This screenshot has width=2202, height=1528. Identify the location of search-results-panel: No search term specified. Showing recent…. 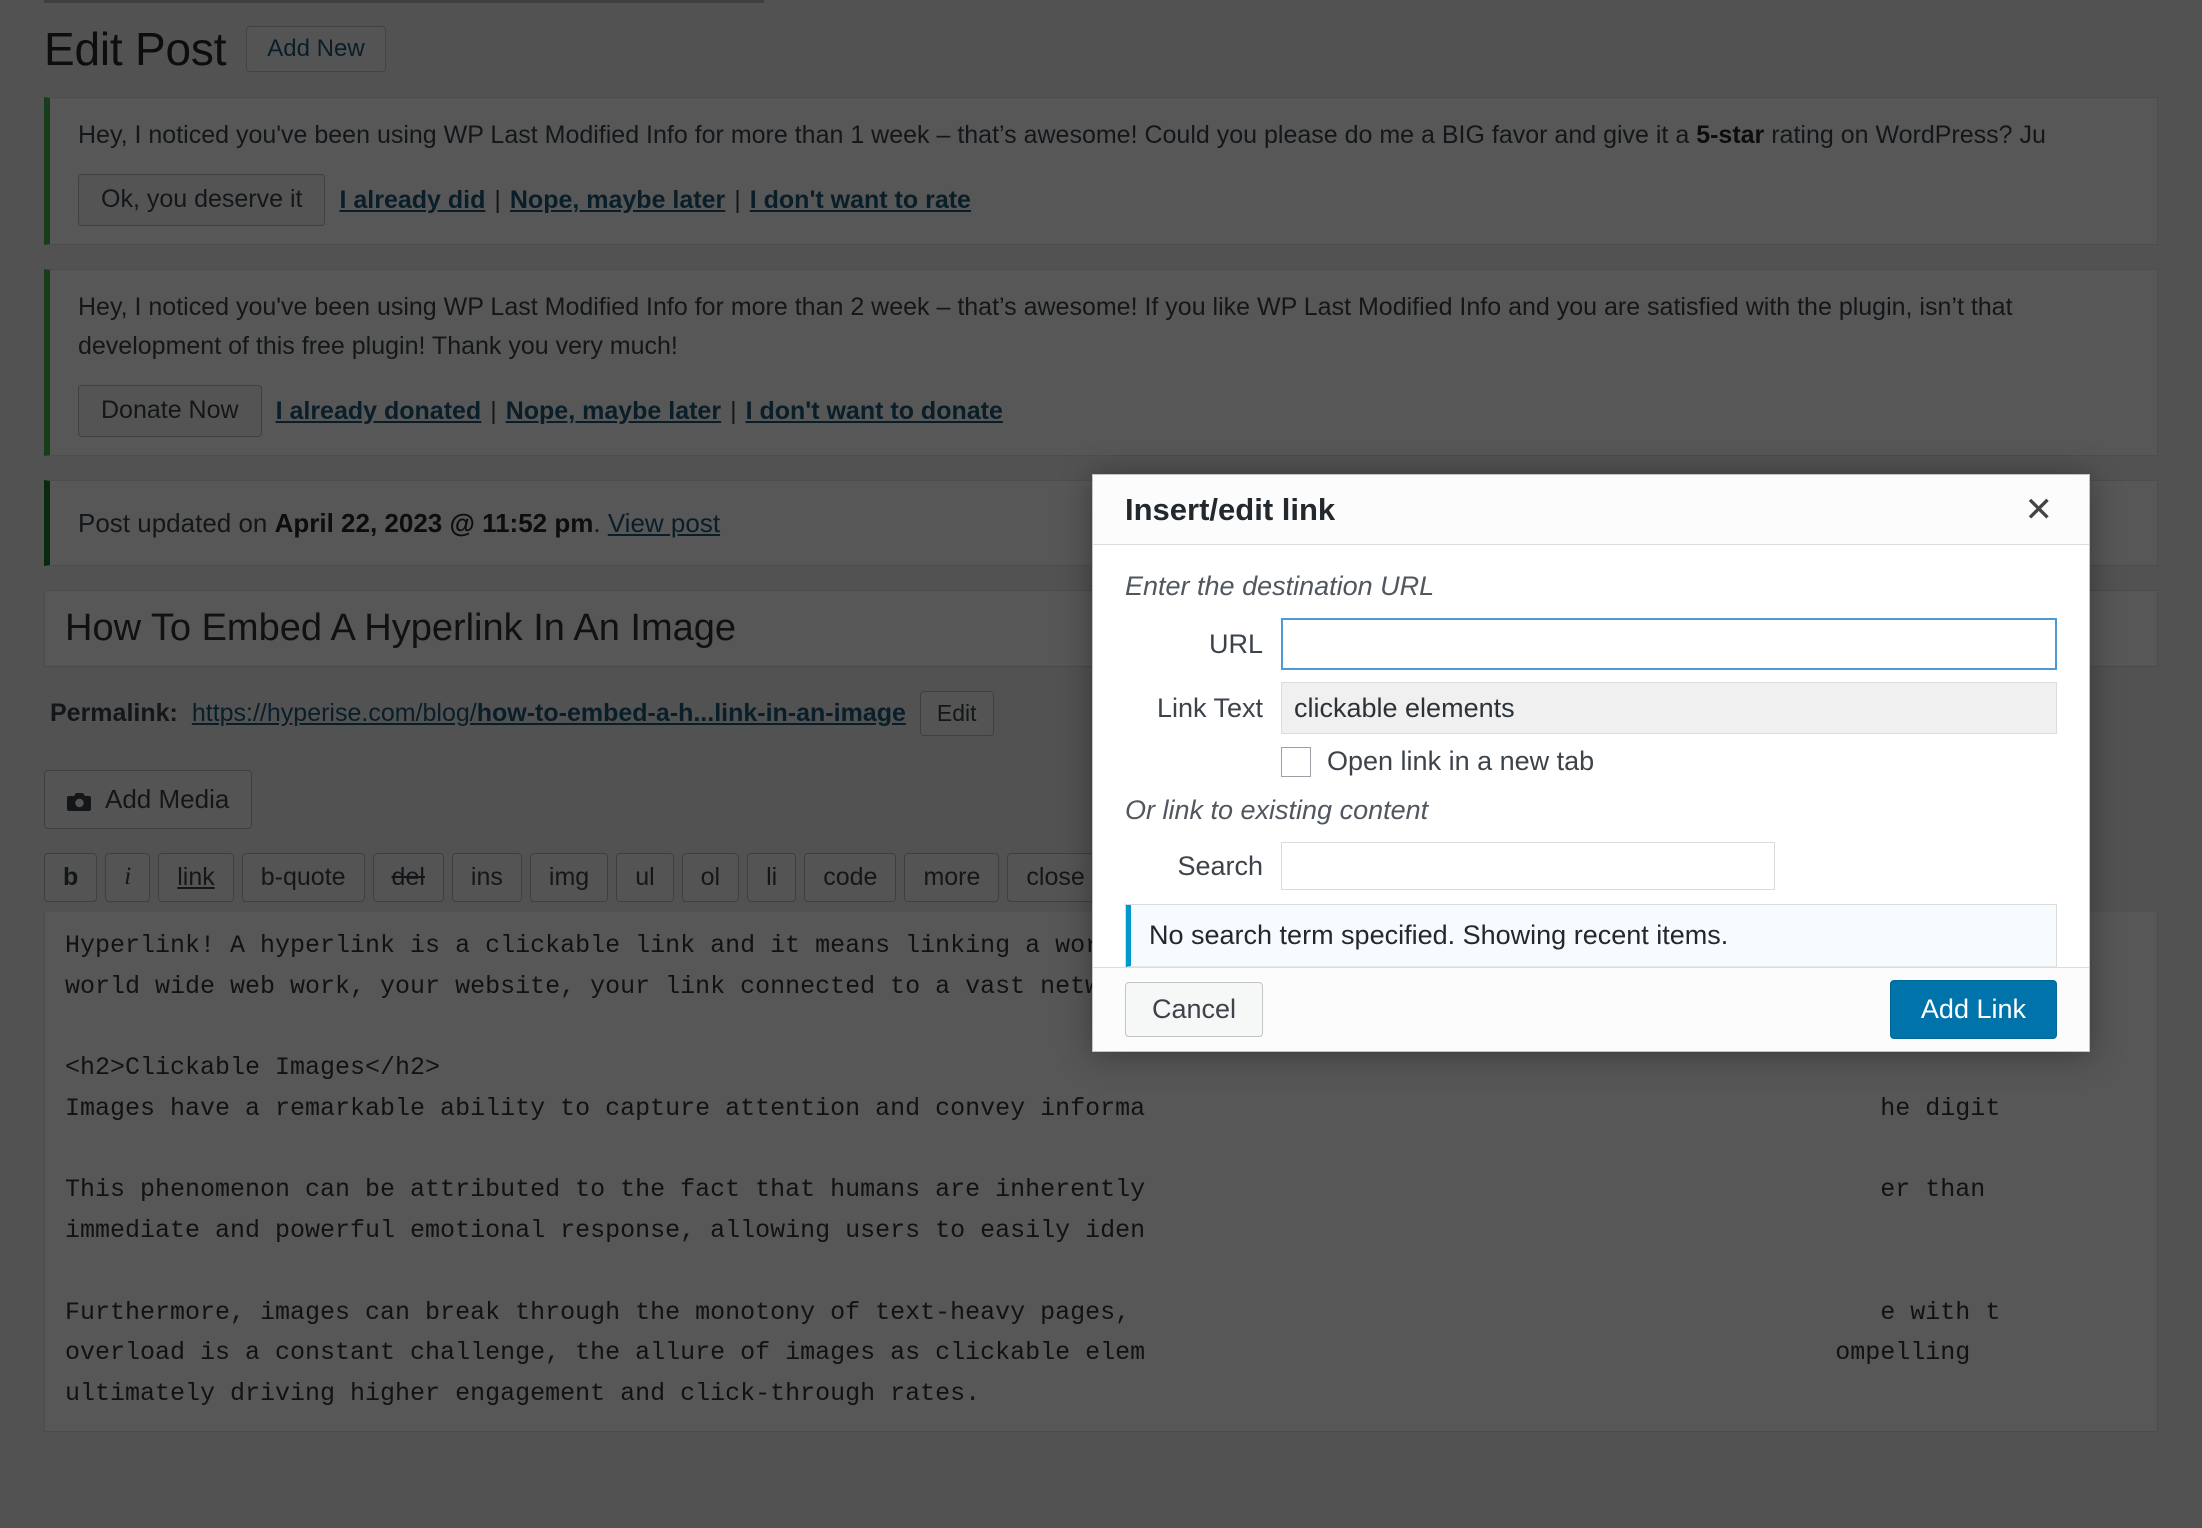
(1591, 935).